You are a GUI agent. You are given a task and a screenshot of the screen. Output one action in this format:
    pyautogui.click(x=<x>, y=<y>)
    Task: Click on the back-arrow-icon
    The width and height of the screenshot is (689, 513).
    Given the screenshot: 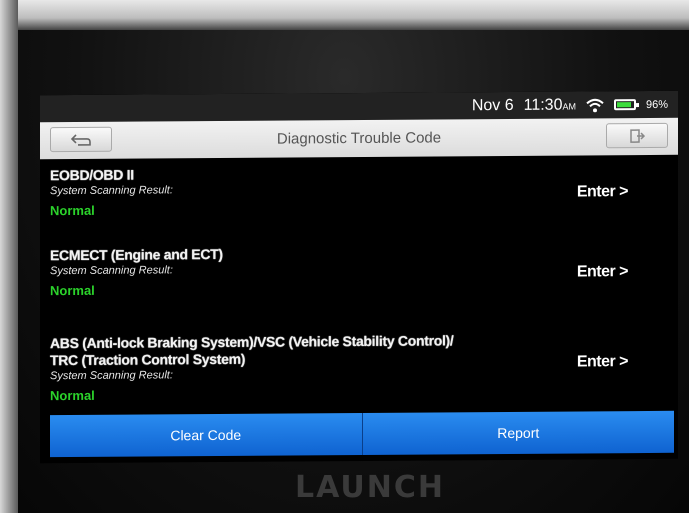 What is the action you would take?
    pyautogui.click(x=80, y=139)
    